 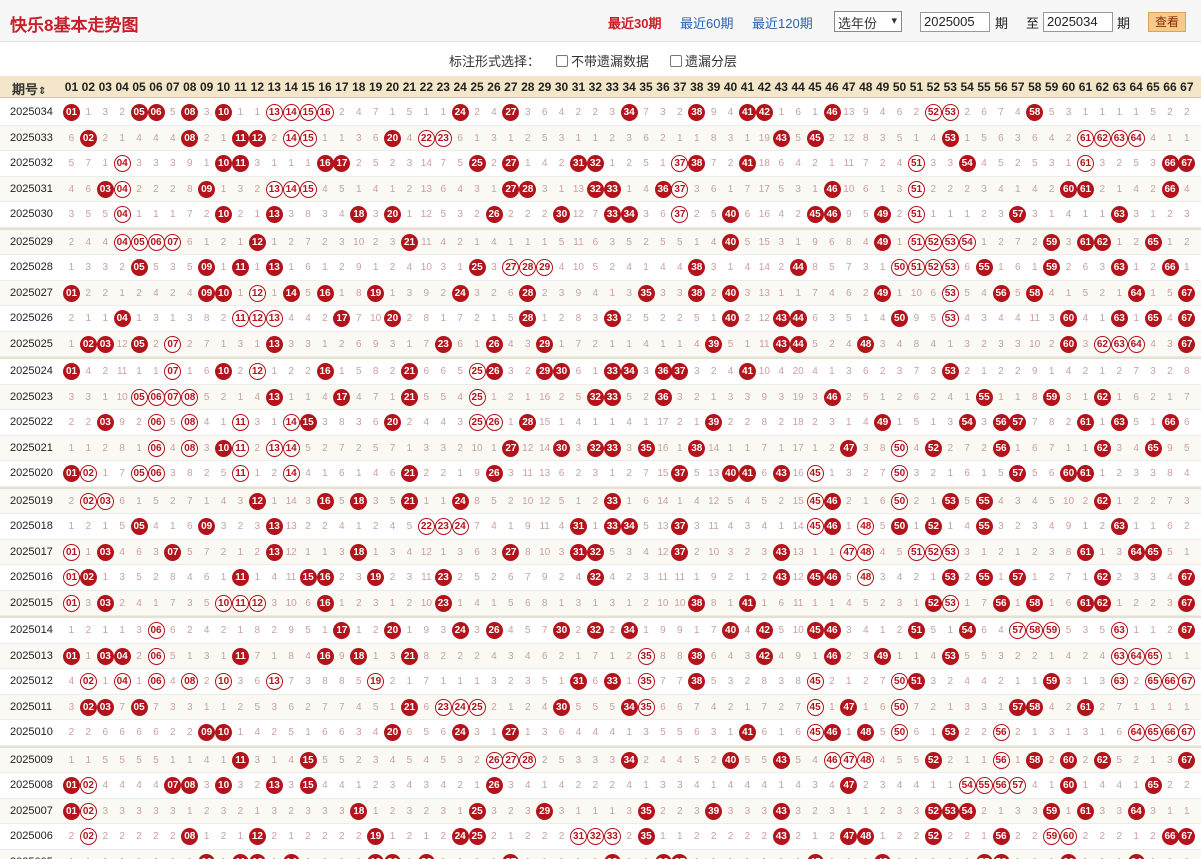 I want to click on year-select: 选年份 ▾, so click(x=868, y=21).